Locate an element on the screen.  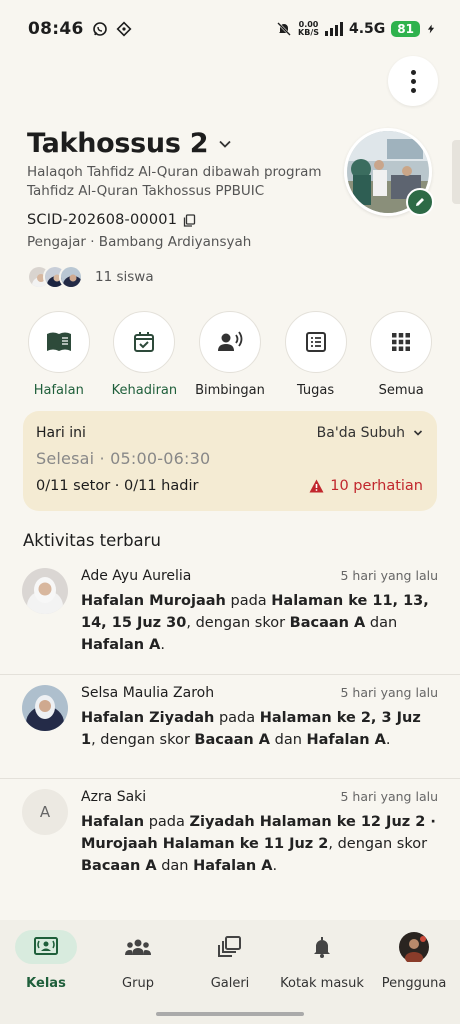
nav-label: Pengguna is located at coordinates (414, 983).